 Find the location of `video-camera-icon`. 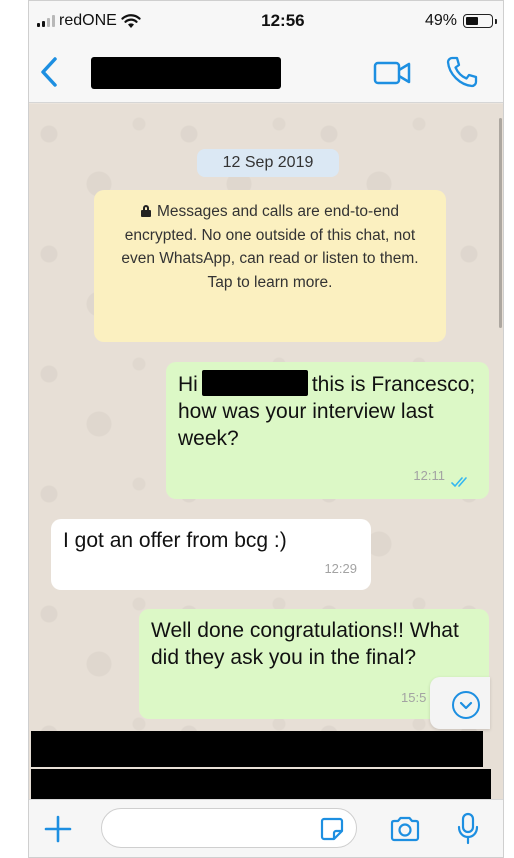

video-camera-icon is located at coordinates (392, 73).